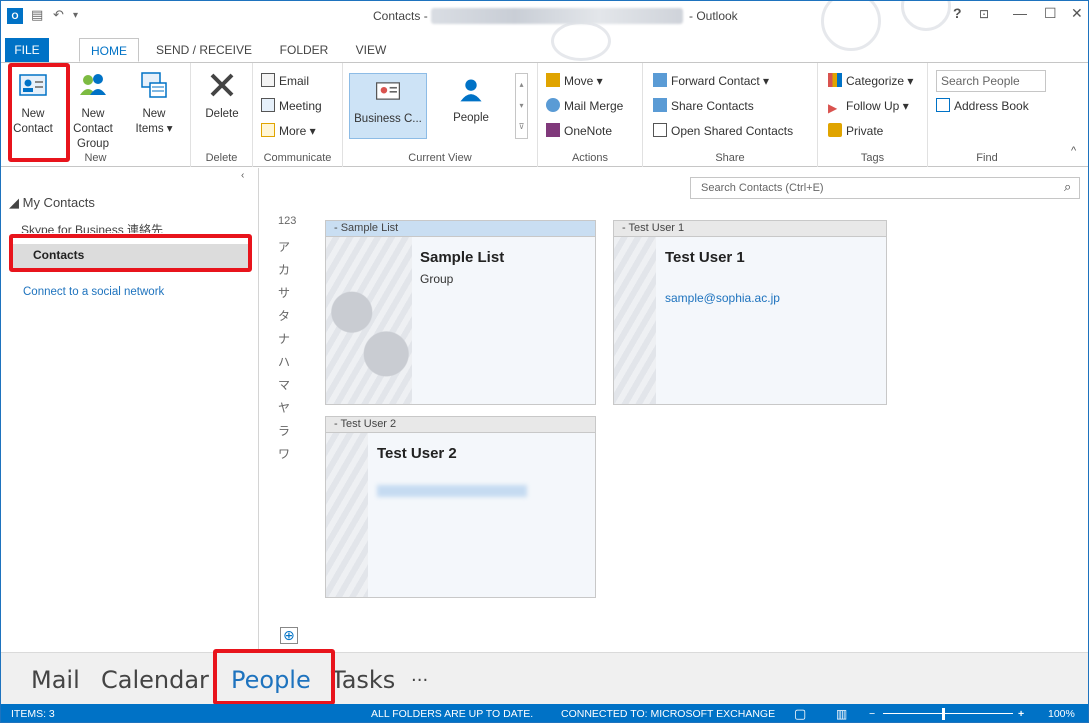 The width and height of the screenshot is (1089, 723). I want to click on group-label-share: Share, so click(730, 158).